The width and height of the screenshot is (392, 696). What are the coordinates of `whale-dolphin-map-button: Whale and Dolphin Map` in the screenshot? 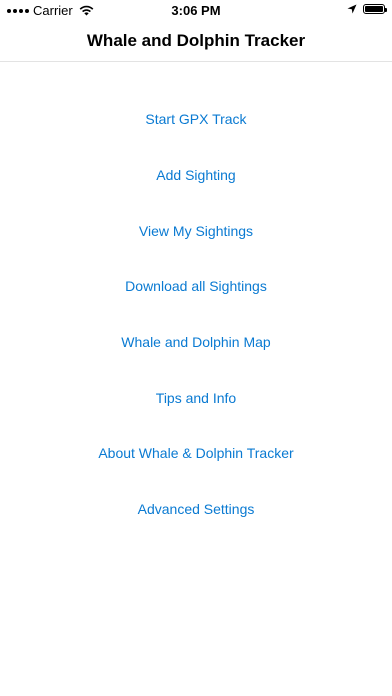 It's located at (196, 342).